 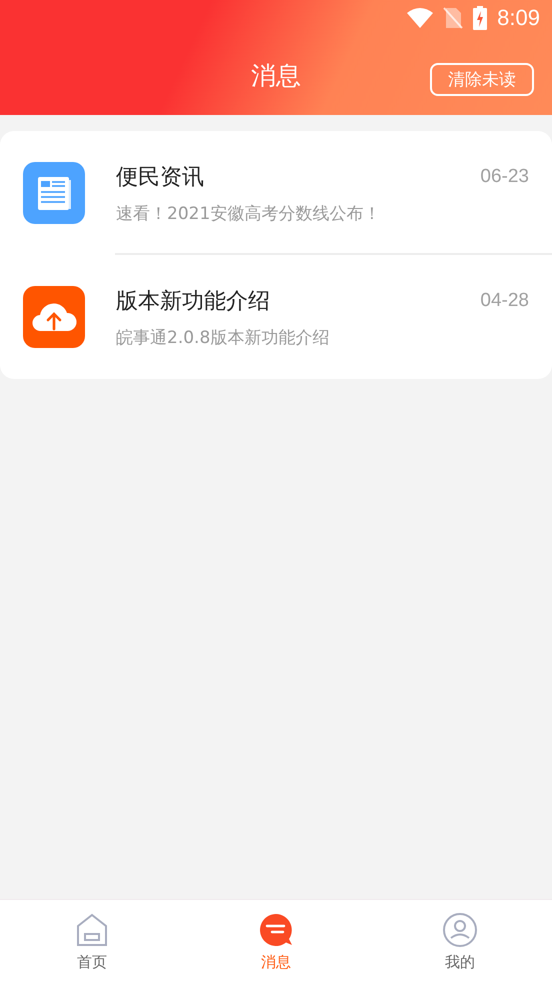 What do you see at coordinates (92, 930) in the screenshot?
I see `house-icon` at bounding box center [92, 930].